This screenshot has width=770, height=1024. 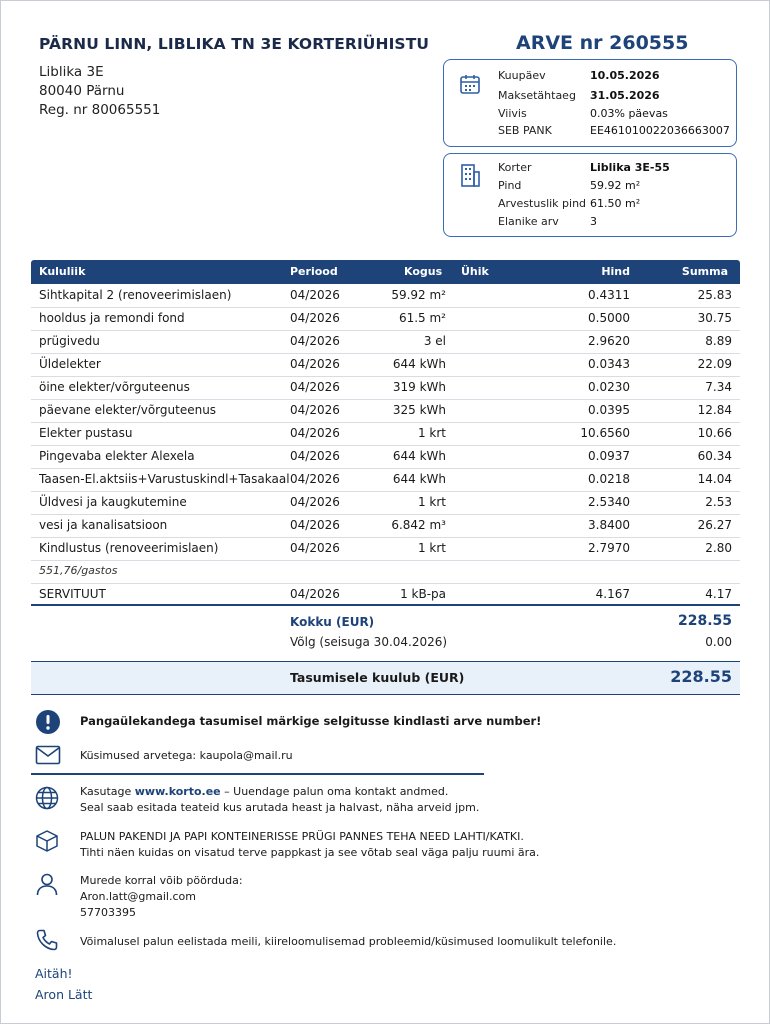 I want to click on row-sum: 8.89, so click(x=718, y=341).